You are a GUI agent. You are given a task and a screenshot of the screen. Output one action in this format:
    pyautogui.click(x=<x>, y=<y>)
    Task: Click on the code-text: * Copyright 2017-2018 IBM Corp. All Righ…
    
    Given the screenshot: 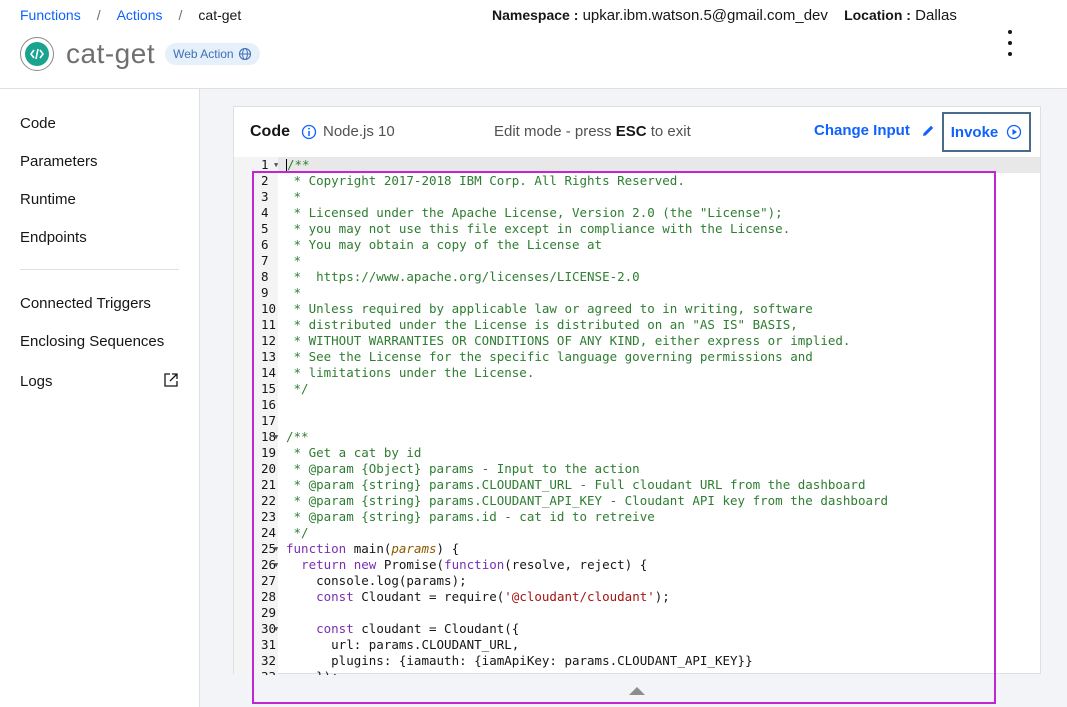 What is the action you would take?
    pyautogui.click(x=485, y=180)
    